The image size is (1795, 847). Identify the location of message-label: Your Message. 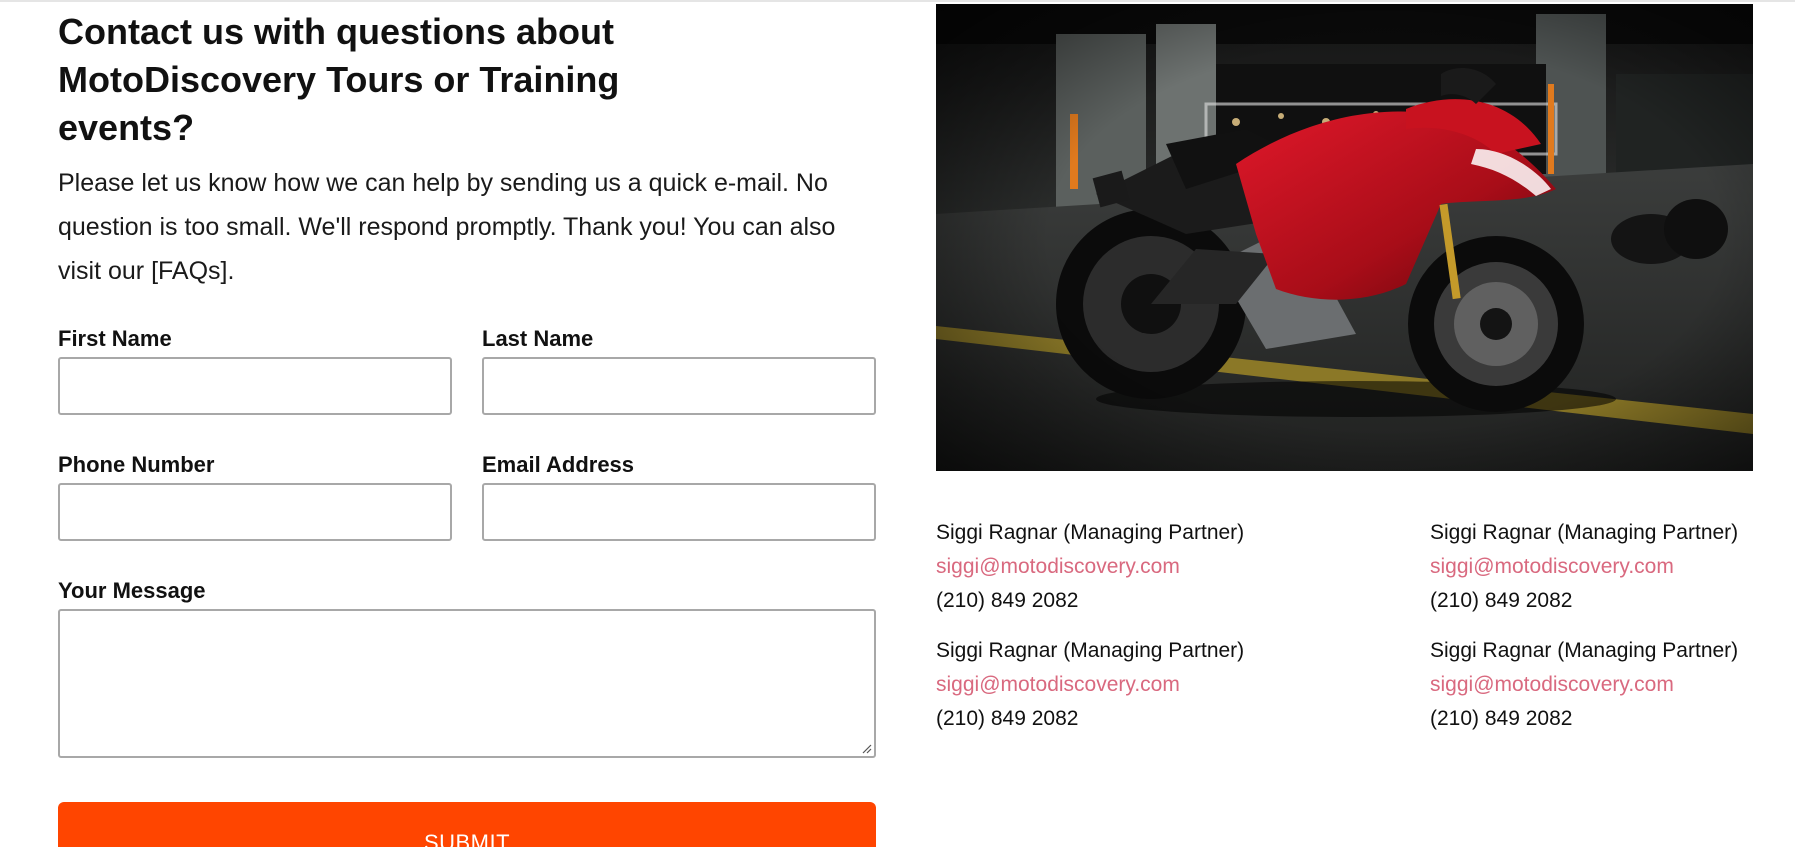
(132, 590).